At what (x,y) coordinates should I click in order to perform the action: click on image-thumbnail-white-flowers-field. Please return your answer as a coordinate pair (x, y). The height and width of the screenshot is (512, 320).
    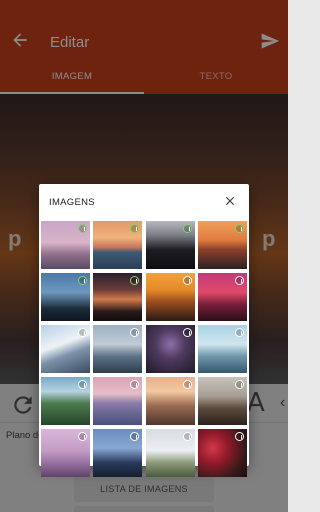
    Looking at the image, I should click on (170, 453).